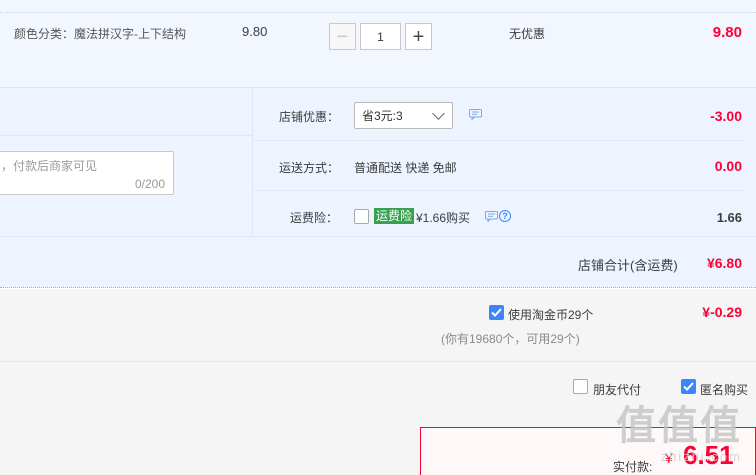  Describe the element at coordinates (126, 112) in the screenshot. I see `memo-block-header` at that location.